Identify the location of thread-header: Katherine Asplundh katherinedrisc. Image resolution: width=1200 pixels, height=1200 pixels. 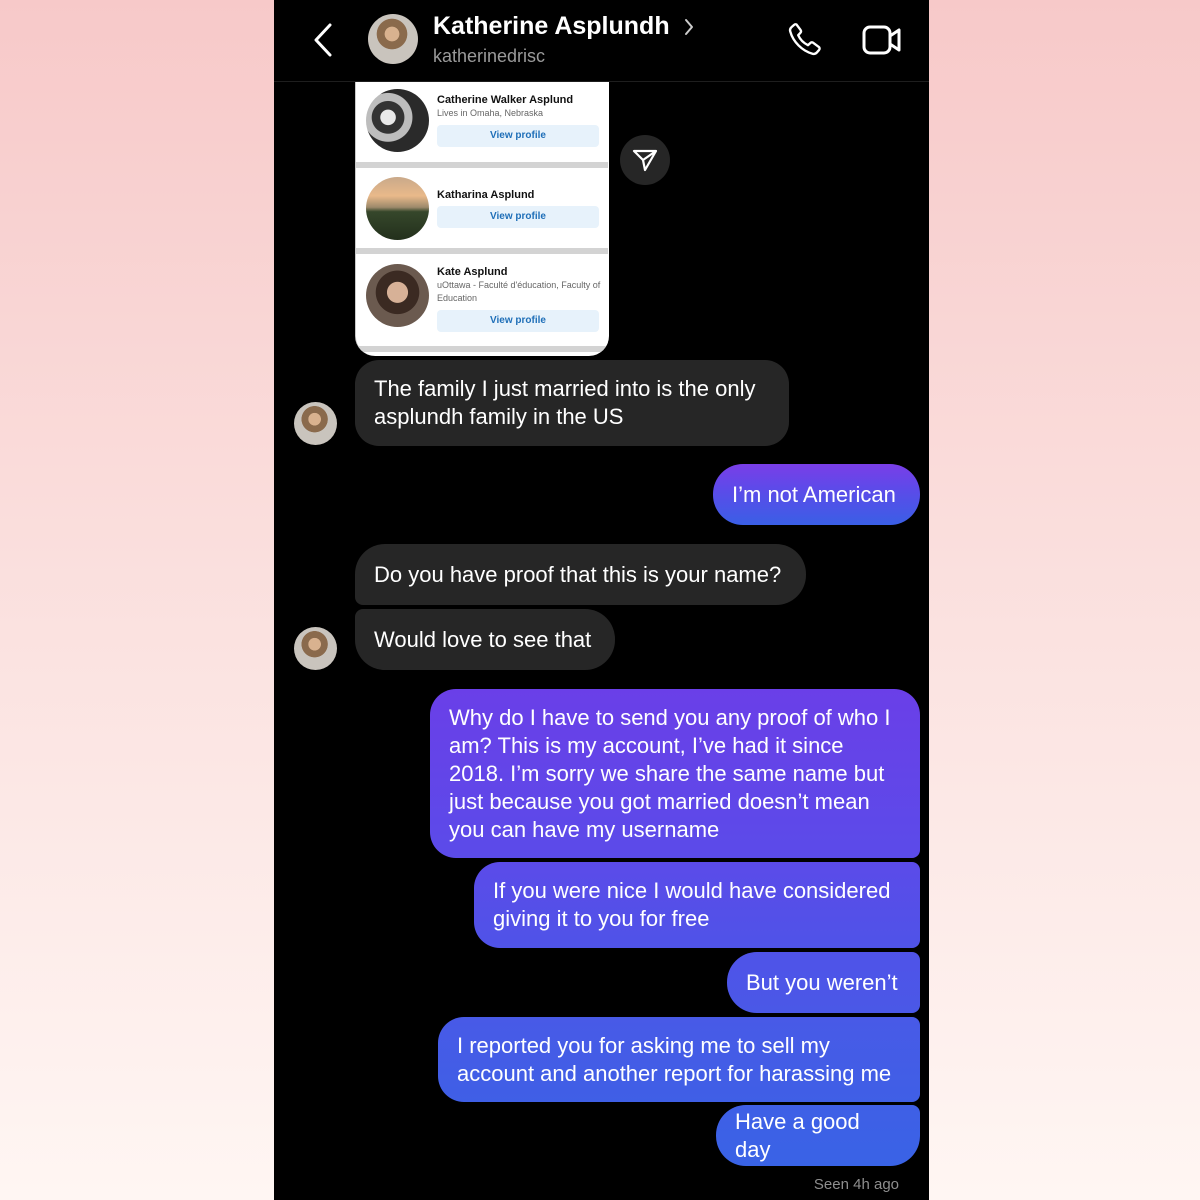
(601, 41).